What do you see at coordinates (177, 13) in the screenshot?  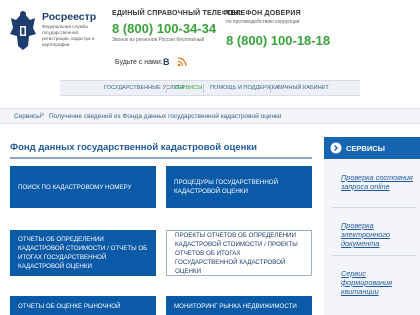 I see `hotline-title: ЕДИНЫЙ СПРАВОЧНЫЙ ТЕЛЕФОН:` at bounding box center [177, 13].